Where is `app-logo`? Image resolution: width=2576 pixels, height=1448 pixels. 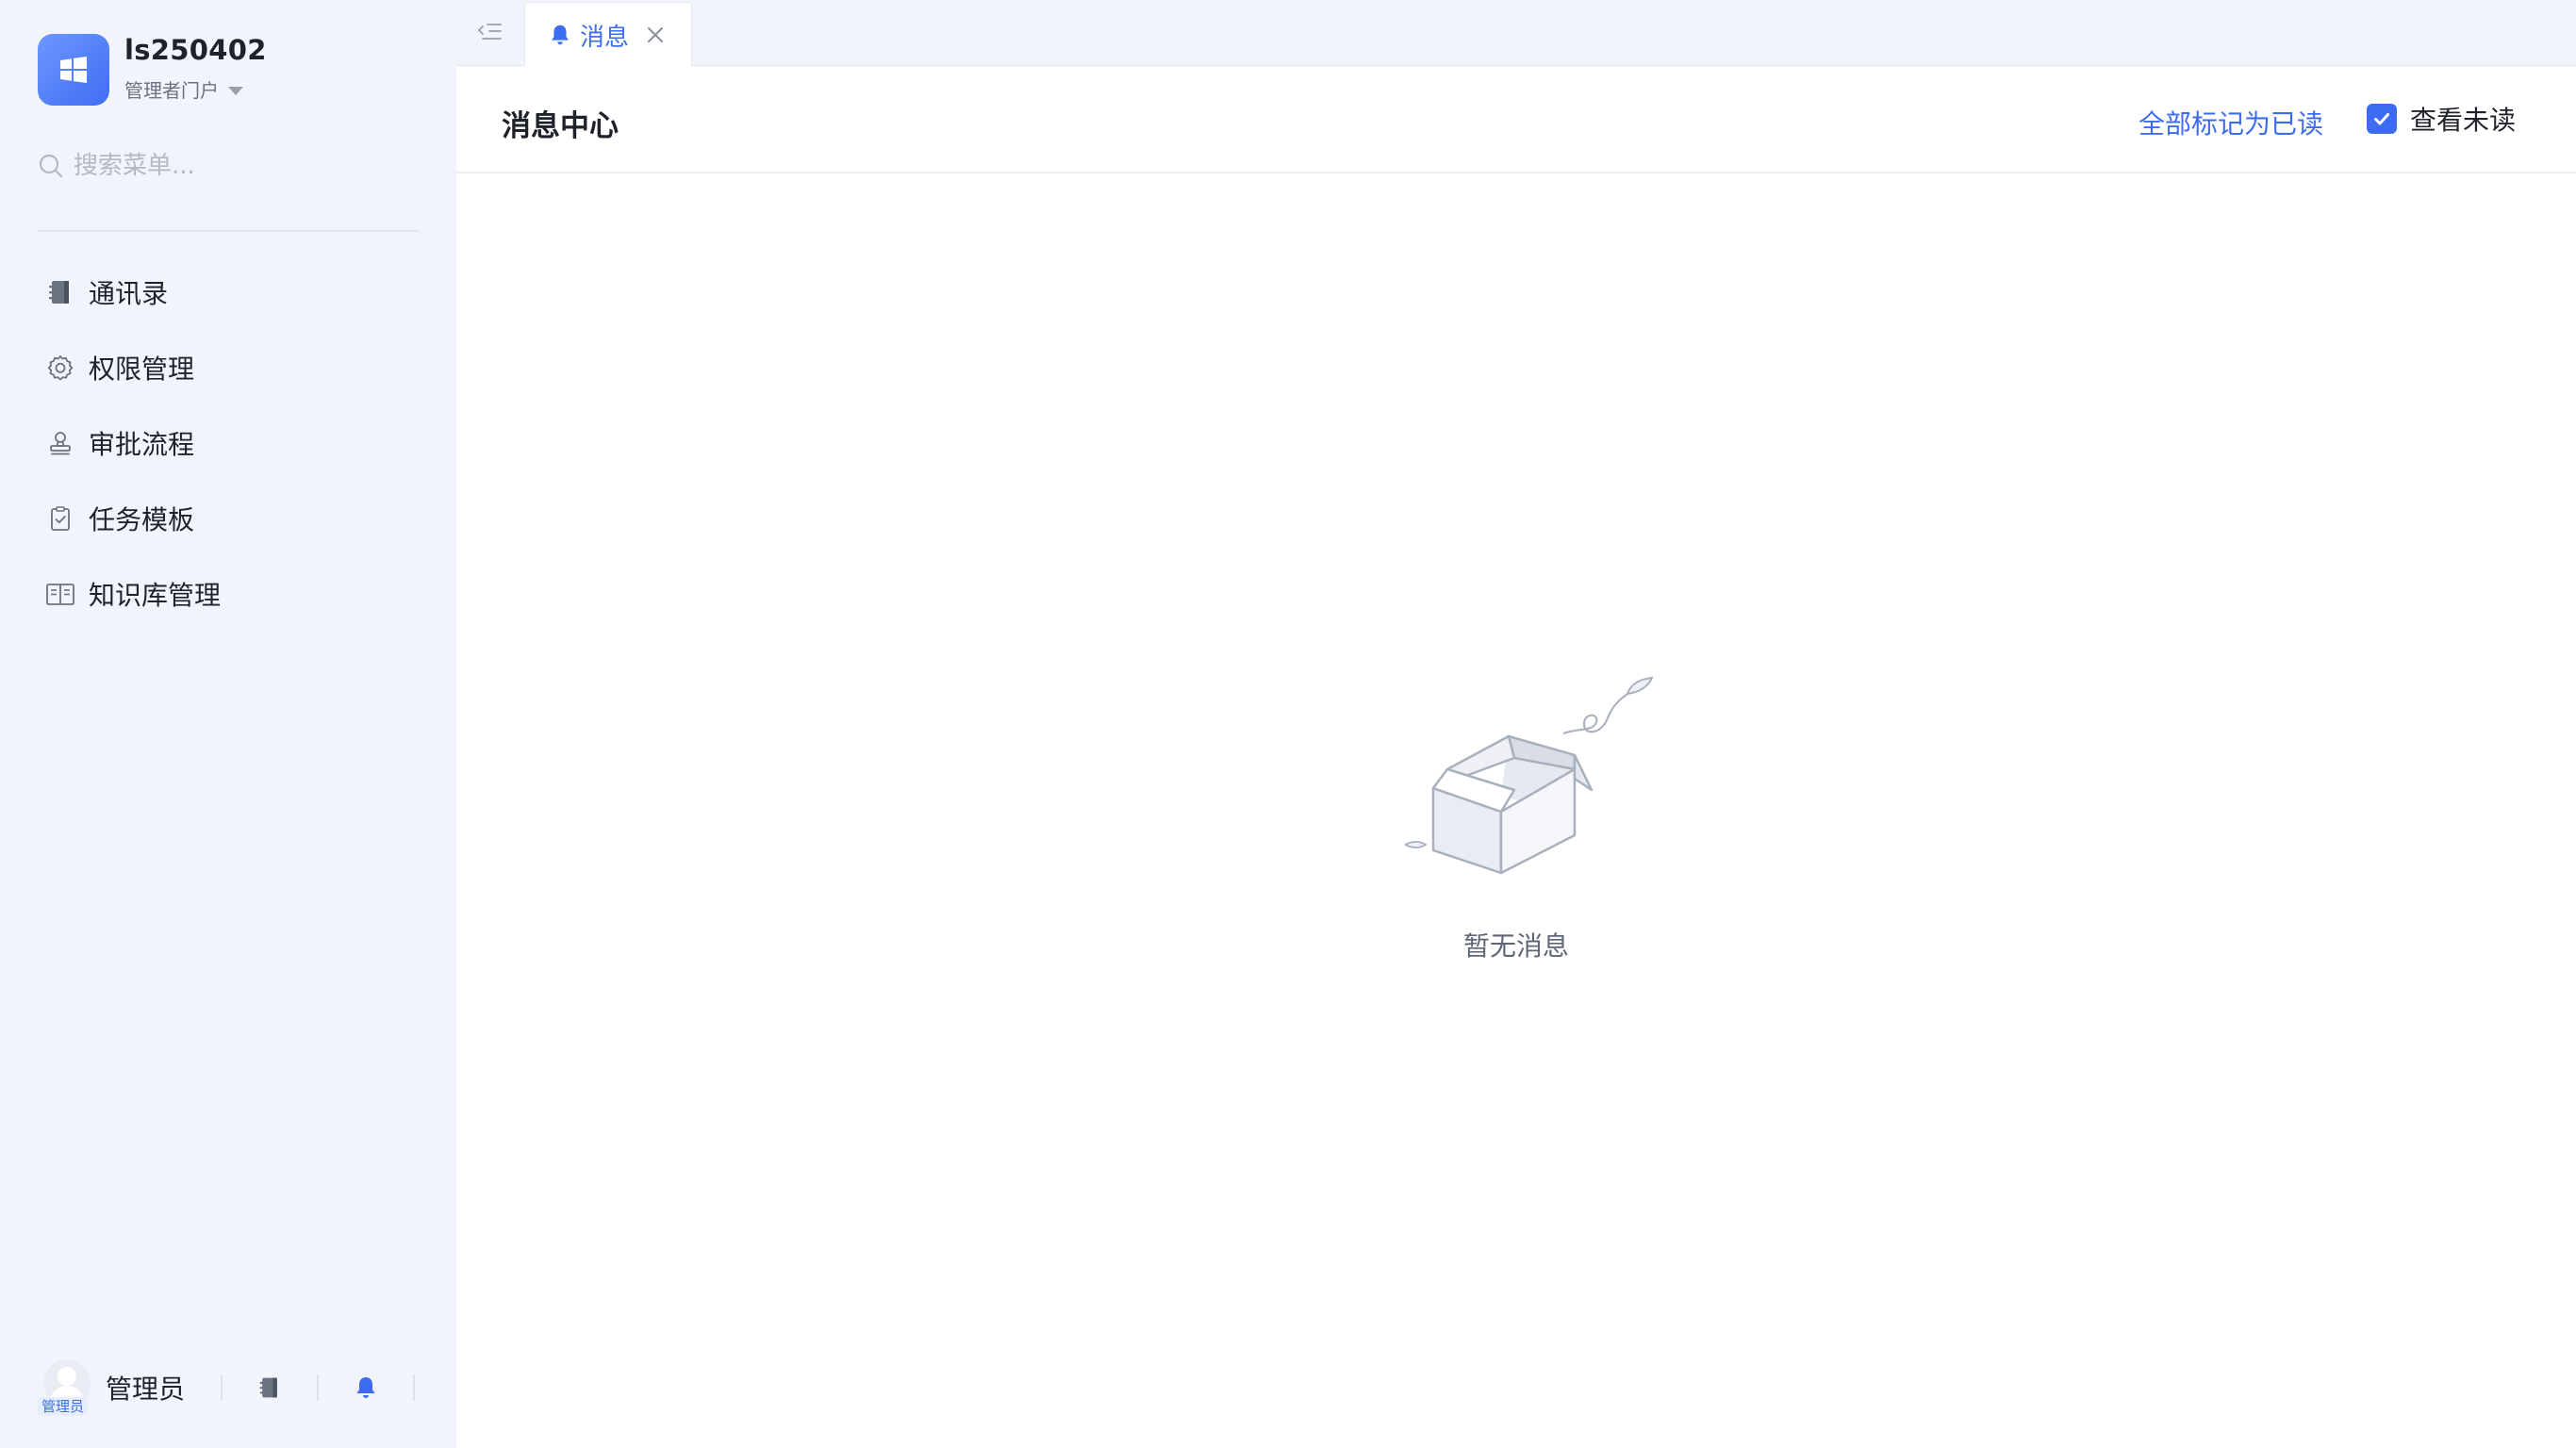 app-logo is located at coordinates (73, 70).